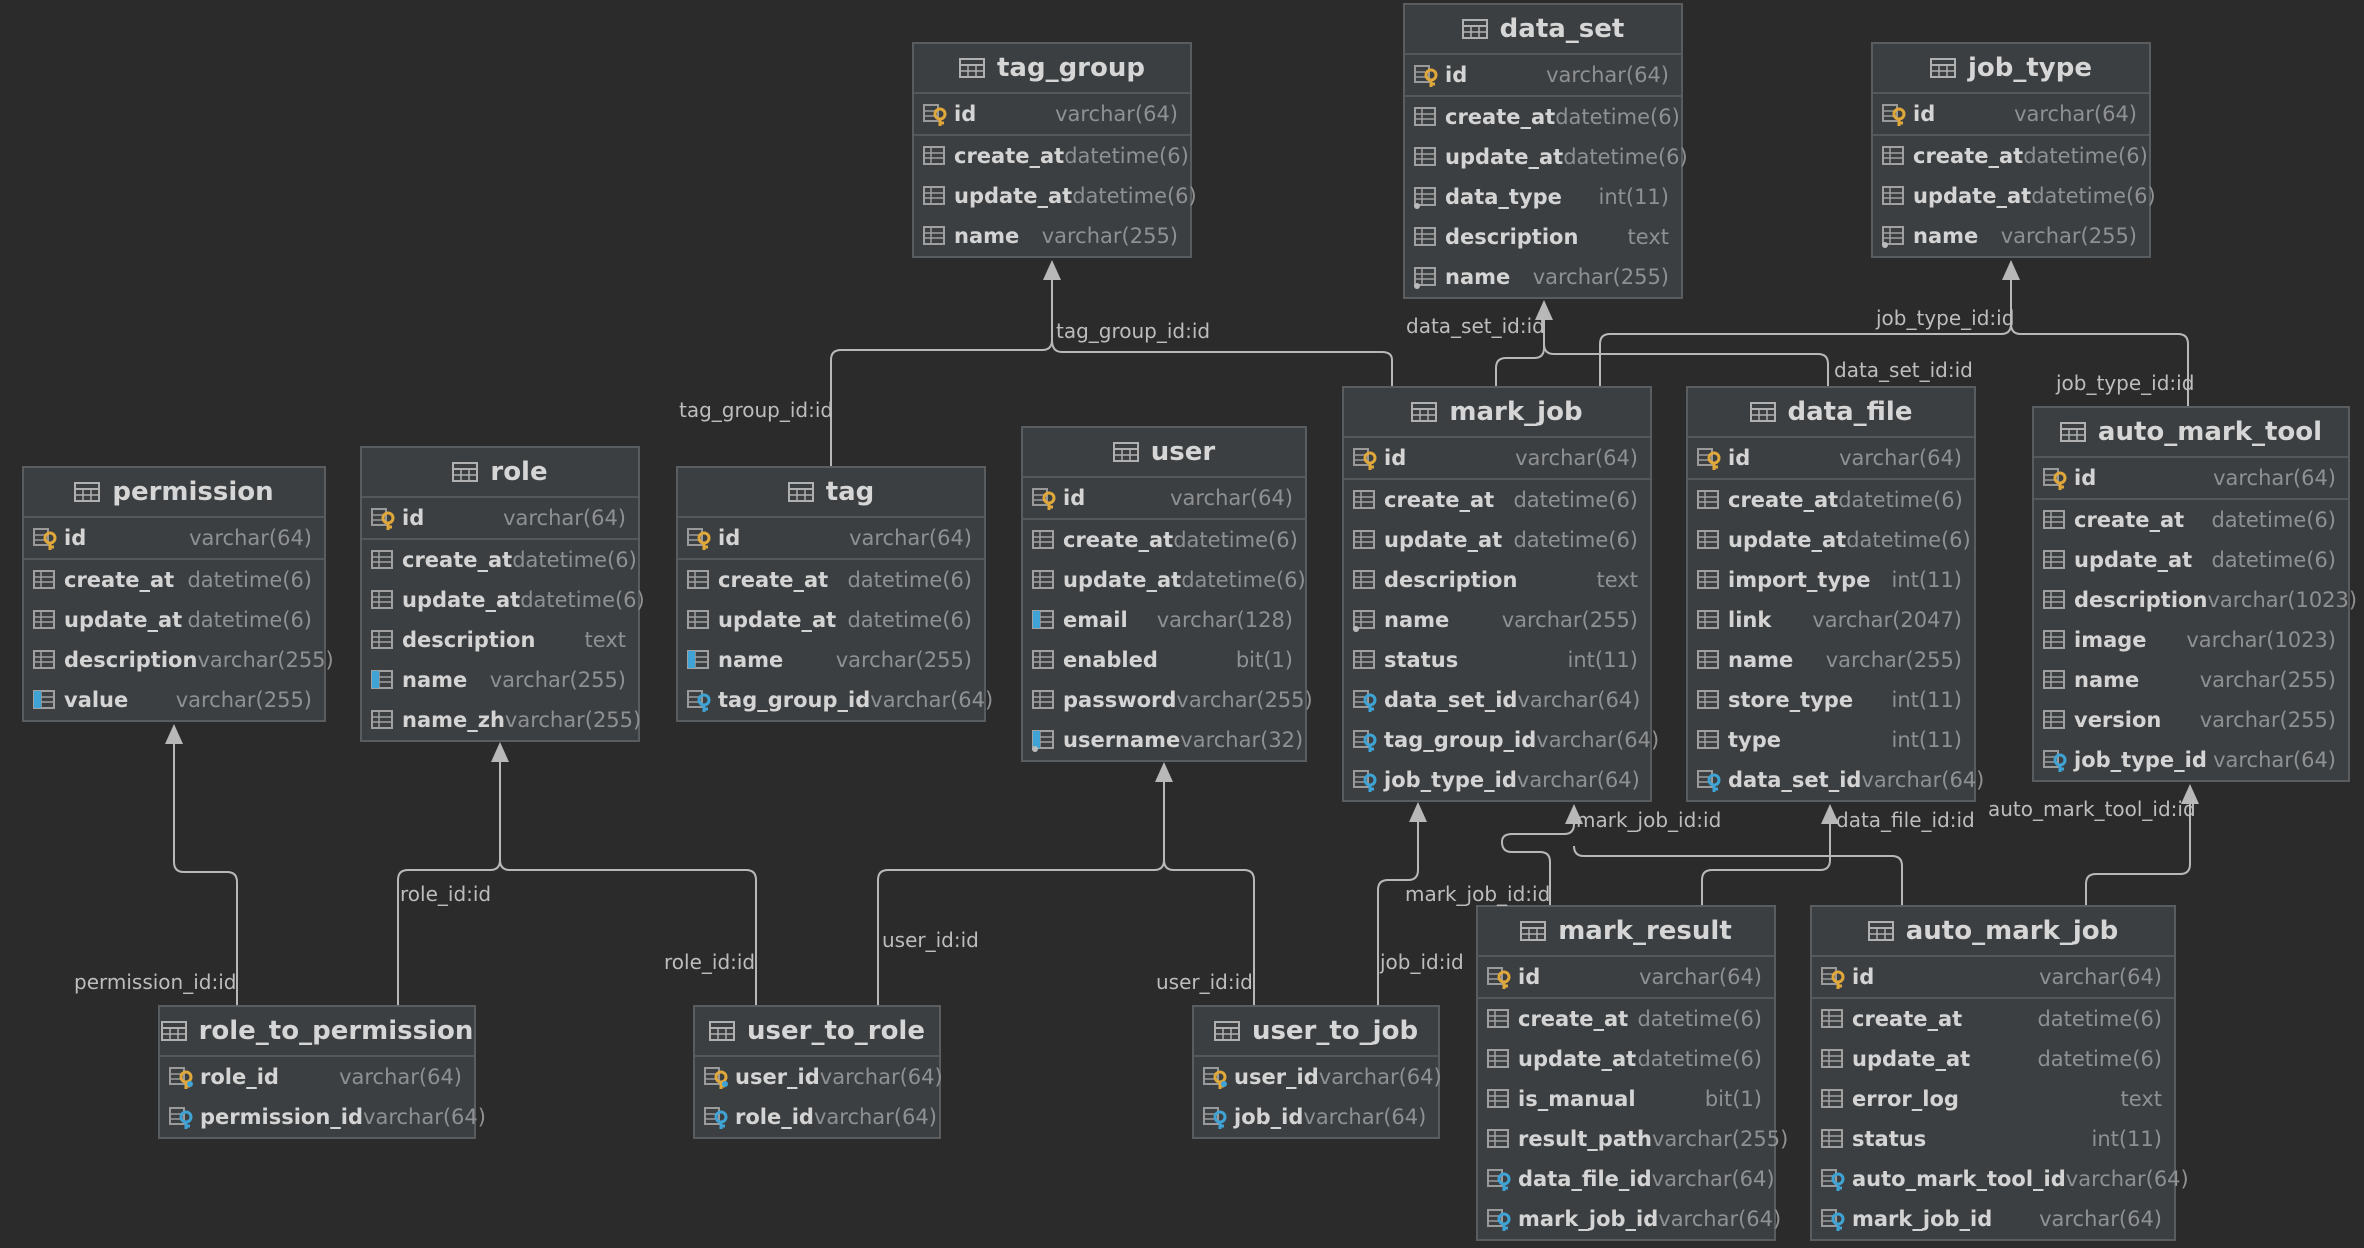 The width and height of the screenshot is (2364, 1248). I want to click on column-row: data_type int(11), so click(1543, 197).